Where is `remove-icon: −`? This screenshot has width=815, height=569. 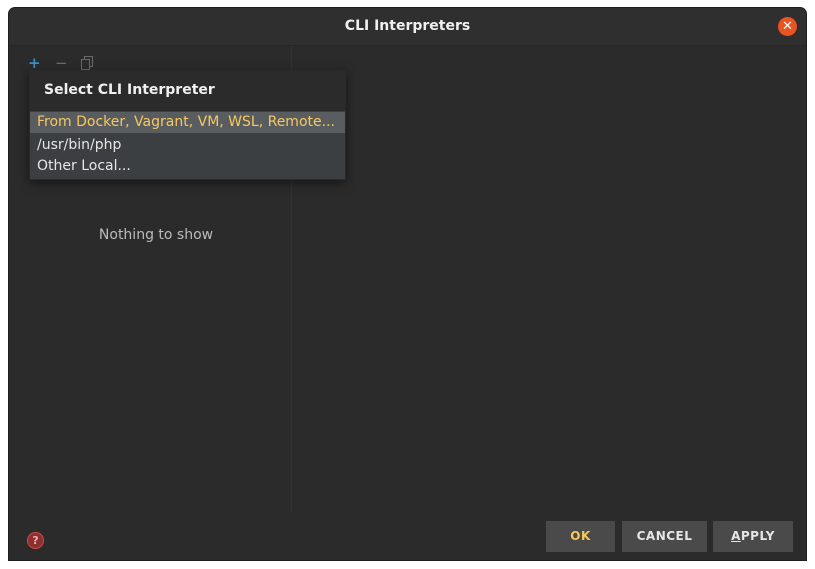
remove-icon: − is located at coordinates (61, 63).